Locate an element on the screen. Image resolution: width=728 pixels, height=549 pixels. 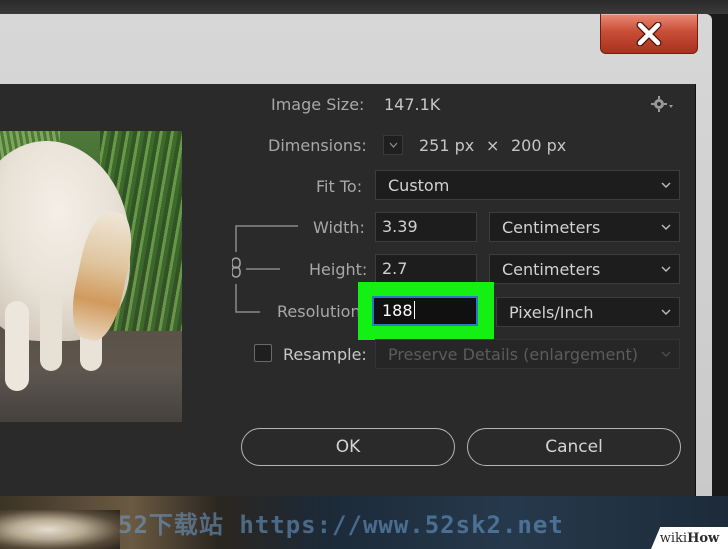
close-button is located at coordinates (649, 34).